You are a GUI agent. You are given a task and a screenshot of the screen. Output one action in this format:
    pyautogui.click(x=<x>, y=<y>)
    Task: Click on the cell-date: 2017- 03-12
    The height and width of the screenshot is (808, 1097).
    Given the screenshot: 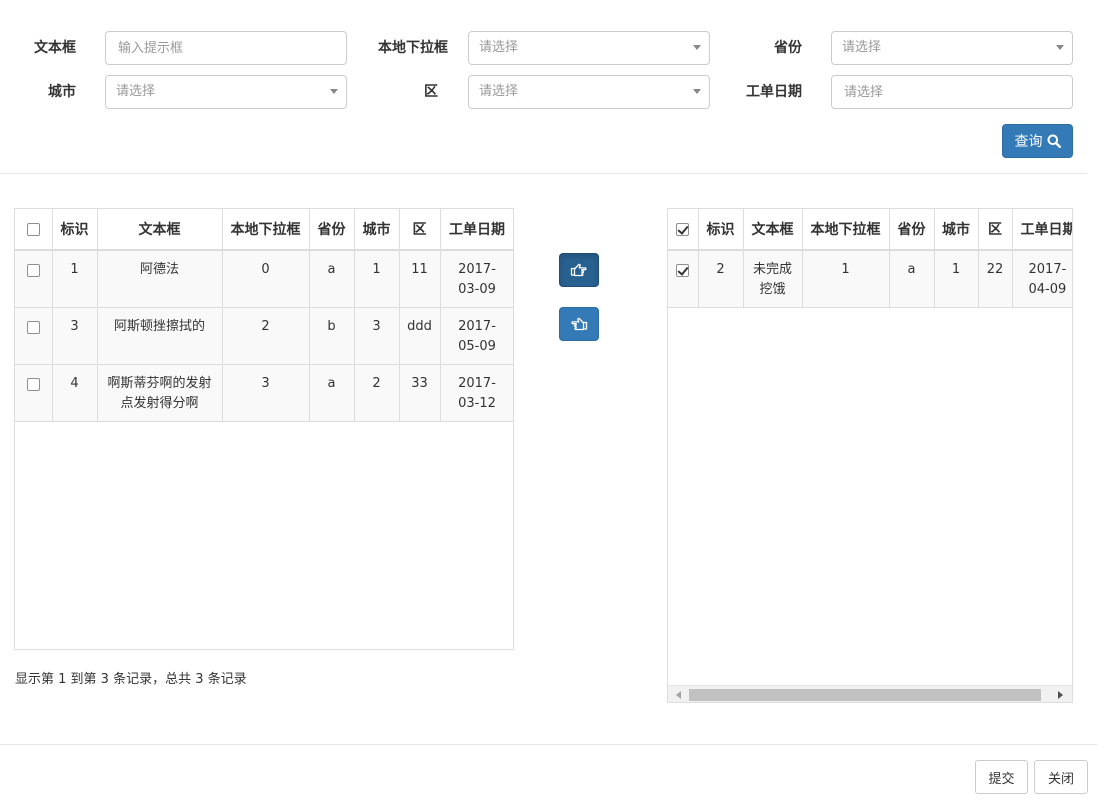 What is the action you would take?
    pyautogui.click(x=476, y=393)
    